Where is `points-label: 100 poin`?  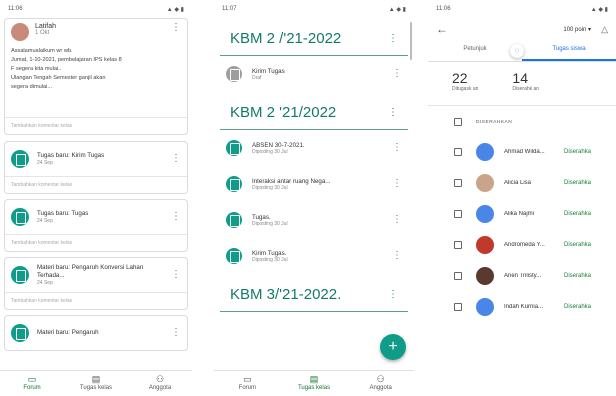
points-label: 100 poin is located at coordinates (575, 29).